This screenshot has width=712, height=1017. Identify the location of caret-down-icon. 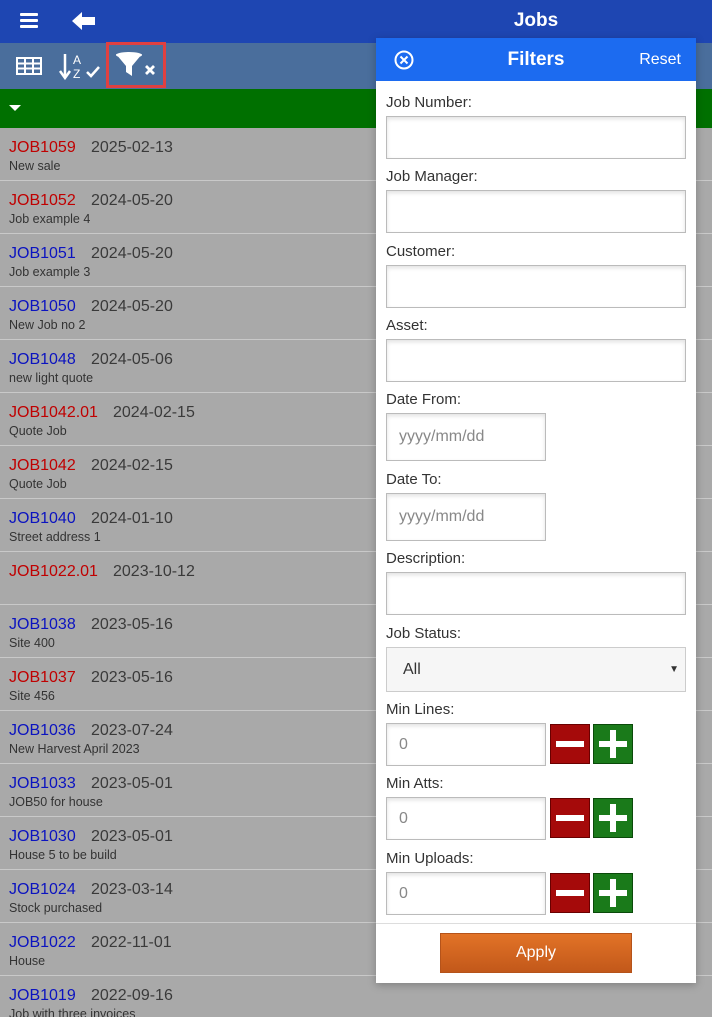
(15, 108).